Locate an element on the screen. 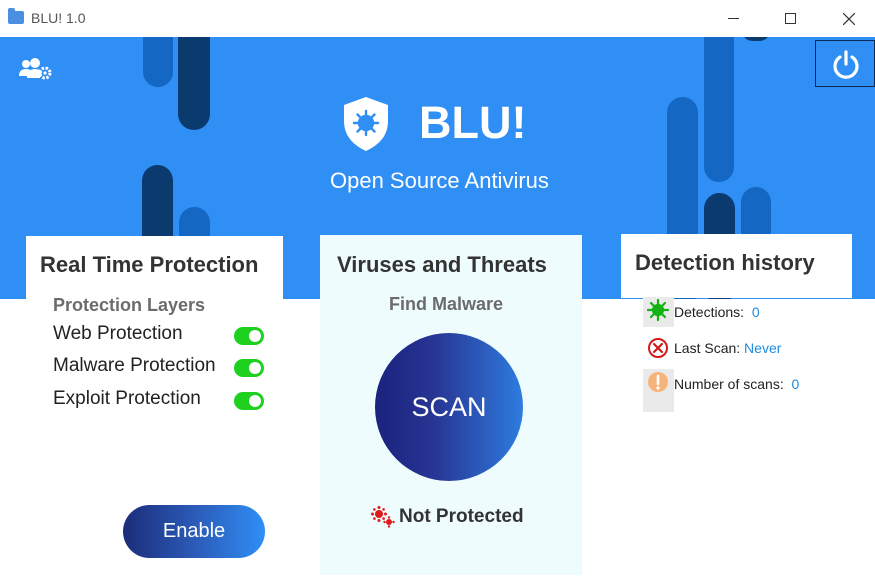  malware-protection-label: Malware Protection is located at coordinates (134, 365).